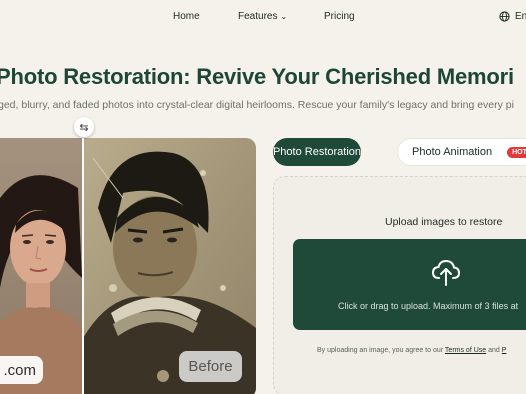  Describe the element at coordinates (83, 266) in the screenshot. I see `compare-divider` at that location.